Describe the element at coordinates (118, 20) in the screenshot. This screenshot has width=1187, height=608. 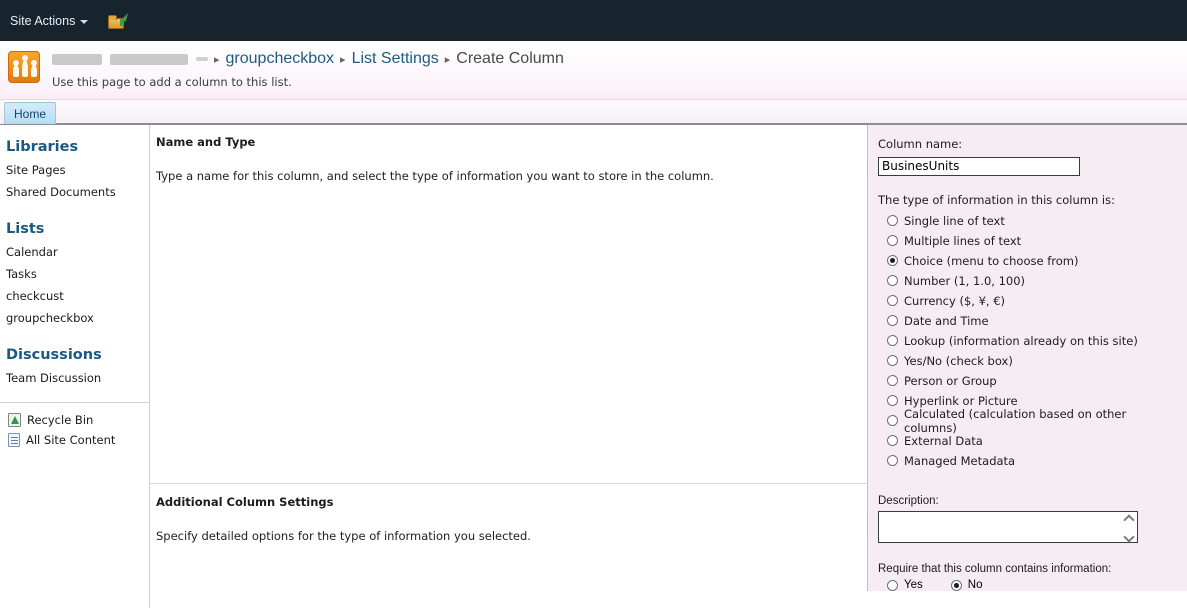
I see `navigate-up-folder-icon` at that location.